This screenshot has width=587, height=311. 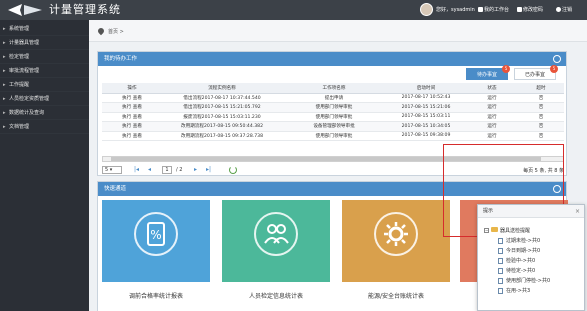 I want to click on sidebar-item-system: ▸ 系统管理, so click(x=44, y=29).